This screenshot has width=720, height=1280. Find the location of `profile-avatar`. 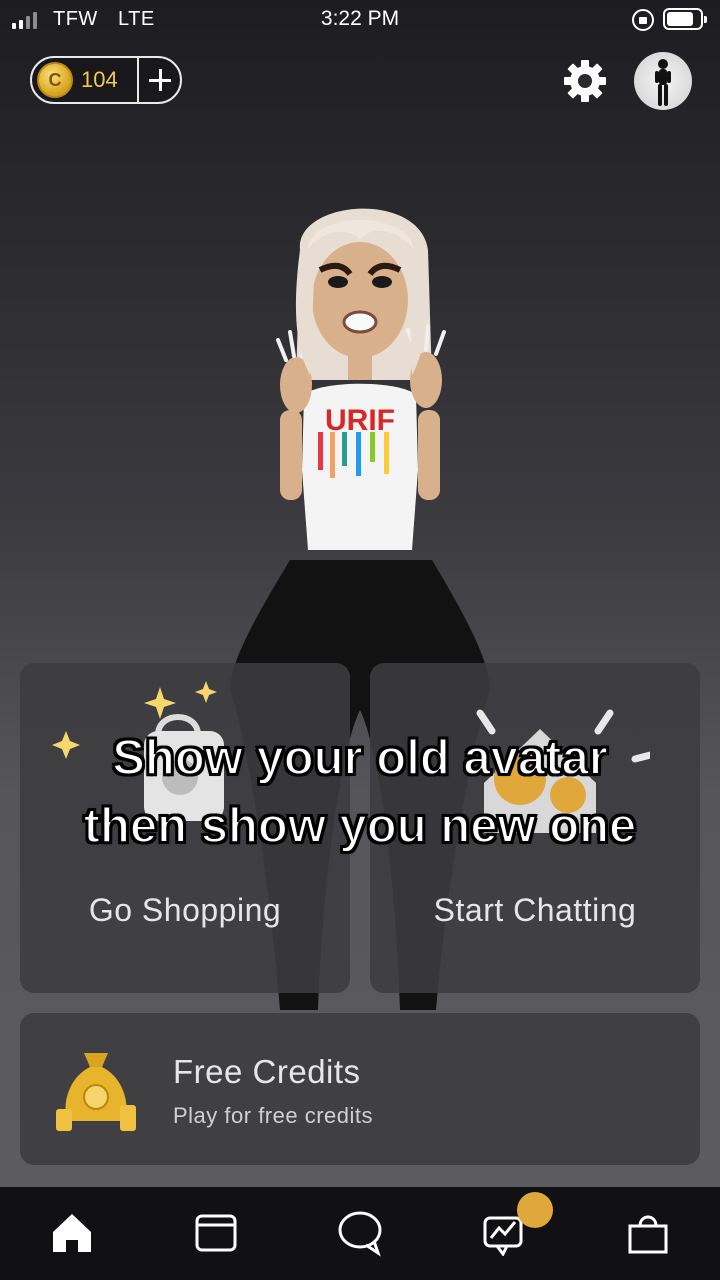

profile-avatar is located at coordinates (663, 81).